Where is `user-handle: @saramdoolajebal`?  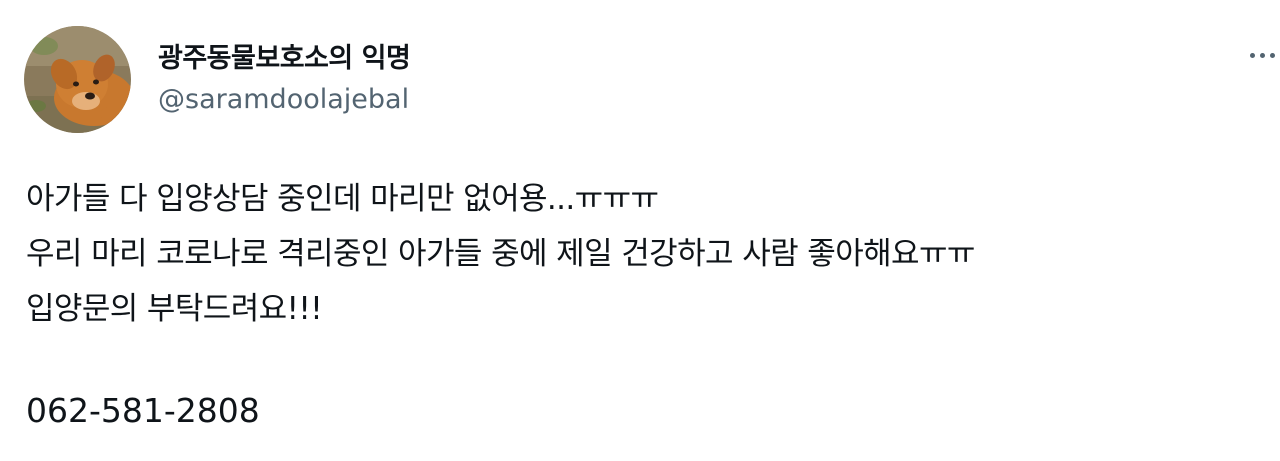
user-handle: @saramdoolajebal is located at coordinates (283, 99).